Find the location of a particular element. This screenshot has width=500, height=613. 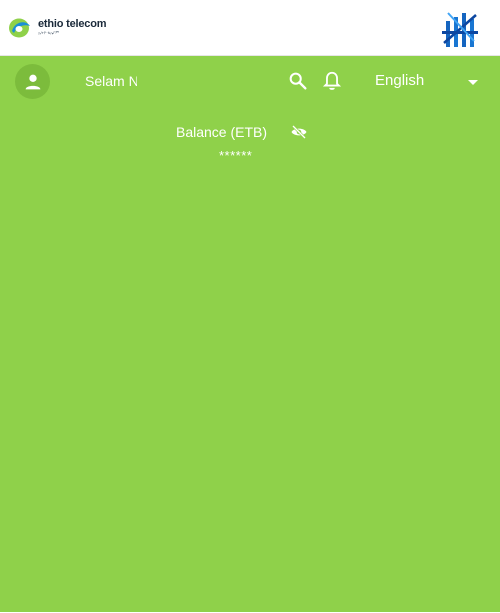

ethio-telecom-logo: ethio telecom ኢትዮ ቴሌኮም is located at coordinates (57, 28).